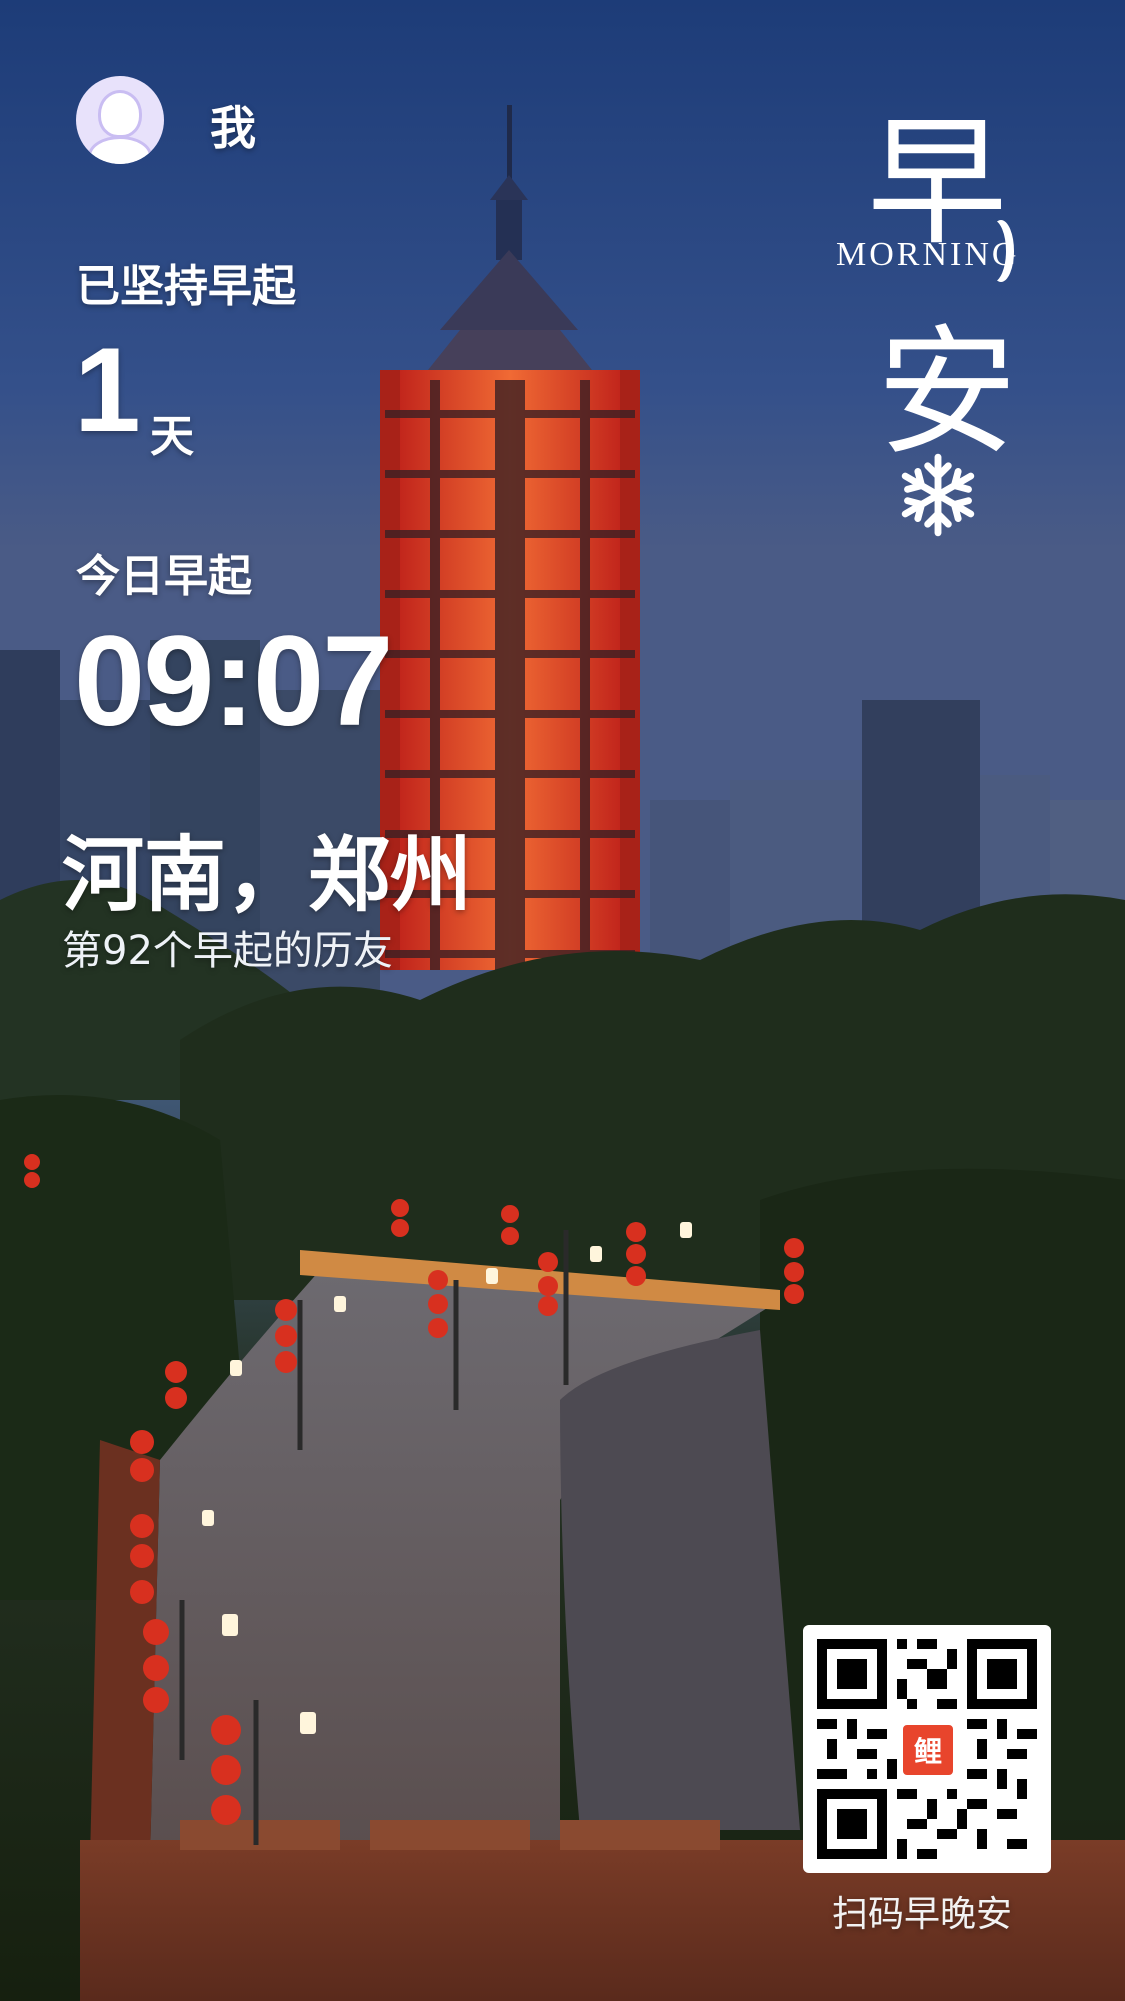 Image resolution: width=1125 pixels, height=2001 pixels. I want to click on wake-time: 09:07, so click(233, 681).